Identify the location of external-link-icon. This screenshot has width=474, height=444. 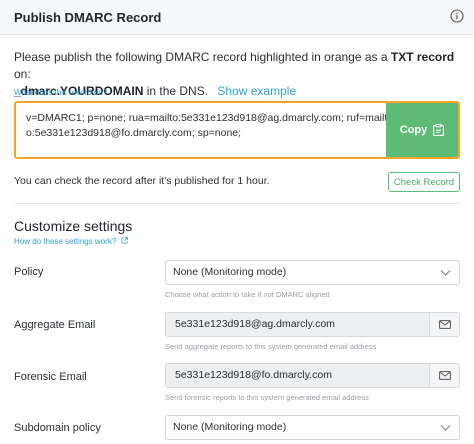
(124, 240).